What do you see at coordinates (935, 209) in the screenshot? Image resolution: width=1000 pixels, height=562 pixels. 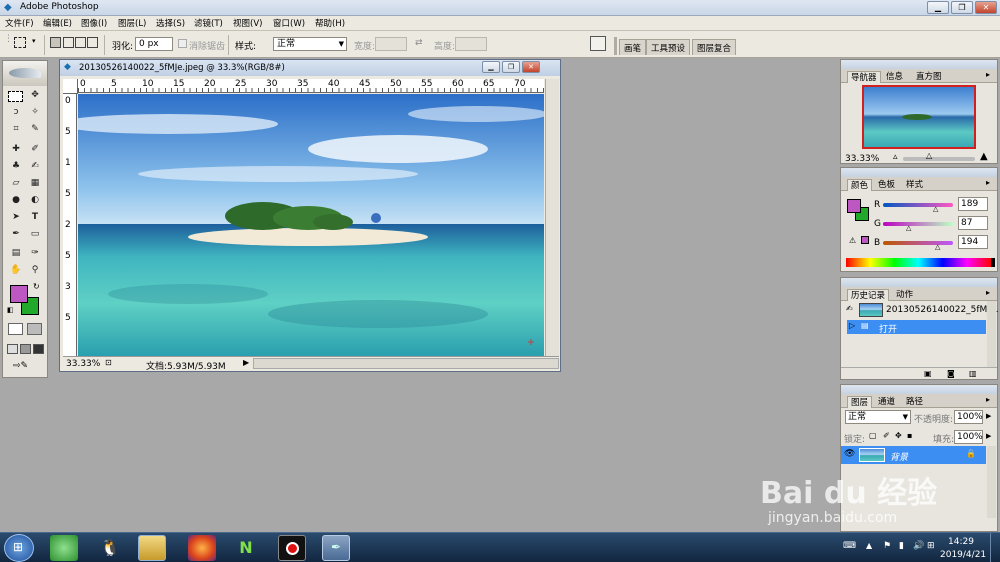 I see `red-slider-thumb: △` at bounding box center [935, 209].